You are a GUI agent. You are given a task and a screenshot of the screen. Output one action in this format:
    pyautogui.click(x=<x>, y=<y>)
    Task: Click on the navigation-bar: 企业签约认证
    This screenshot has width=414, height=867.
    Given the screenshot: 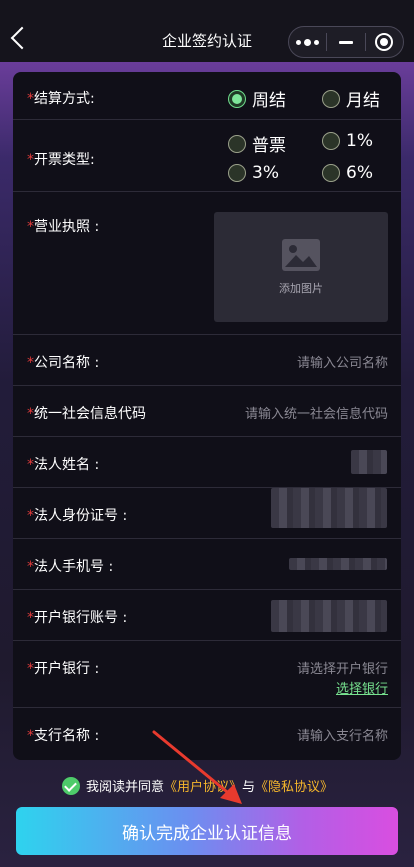 What is the action you would take?
    pyautogui.click(x=207, y=31)
    